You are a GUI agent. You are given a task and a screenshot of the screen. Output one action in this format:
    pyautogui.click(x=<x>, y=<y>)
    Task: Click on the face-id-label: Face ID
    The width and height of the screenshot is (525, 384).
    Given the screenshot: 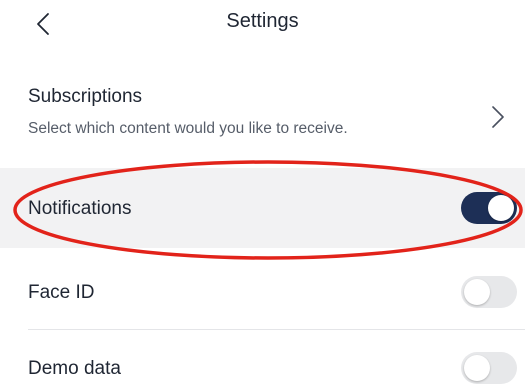 What is the action you would take?
    pyautogui.click(x=61, y=292)
    